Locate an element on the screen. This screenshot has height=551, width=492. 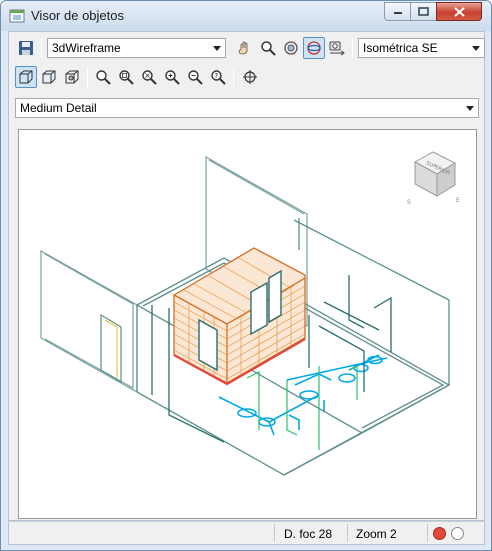
cube-camera-icon is located at coordinates (72, 77).